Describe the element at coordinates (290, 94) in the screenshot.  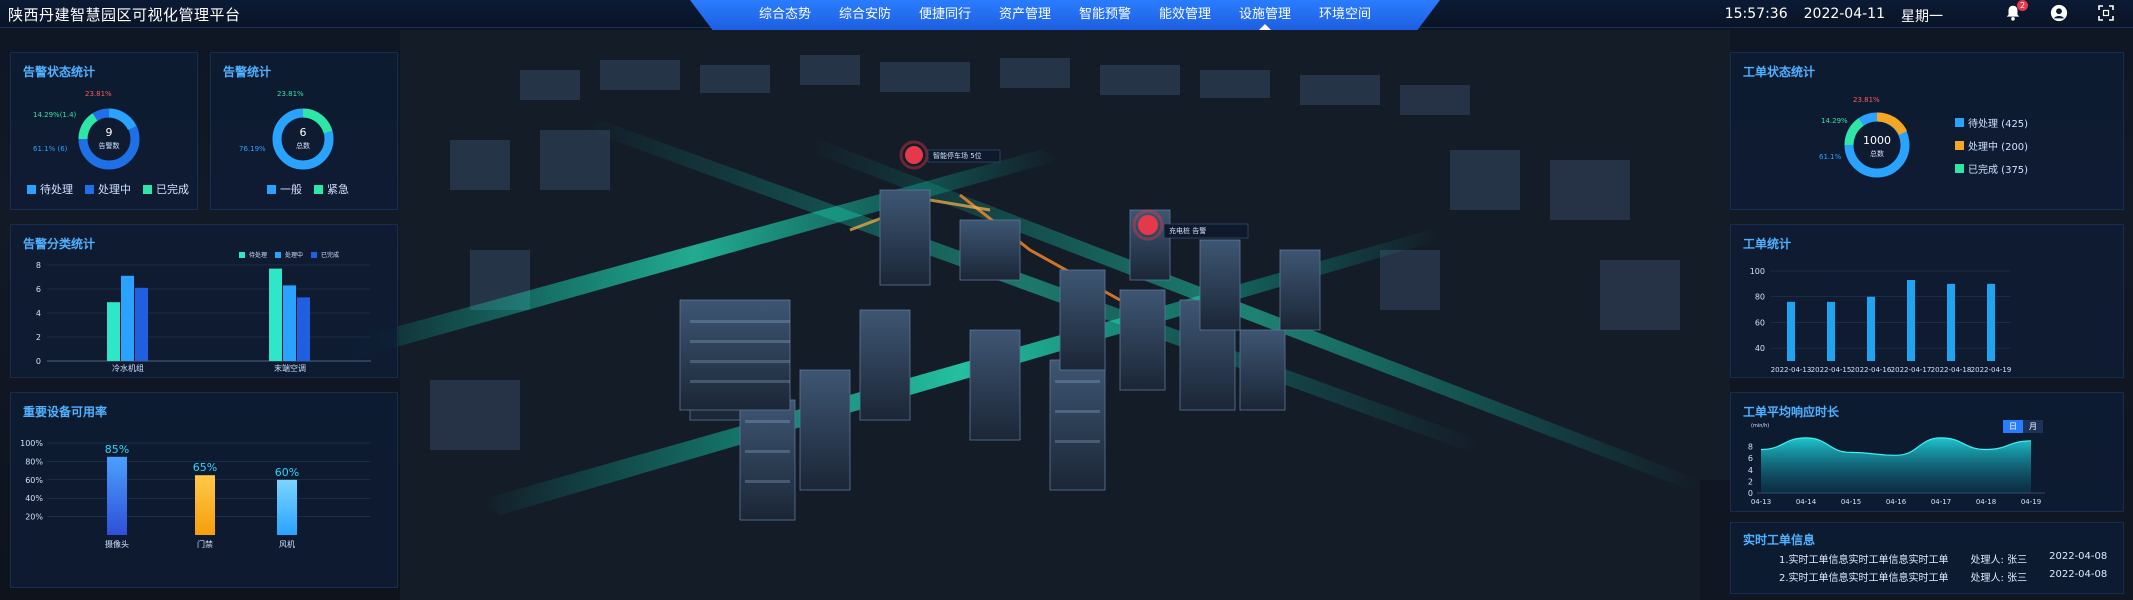
I see `alarm-stats-pct-top: 23.81%` at that location.